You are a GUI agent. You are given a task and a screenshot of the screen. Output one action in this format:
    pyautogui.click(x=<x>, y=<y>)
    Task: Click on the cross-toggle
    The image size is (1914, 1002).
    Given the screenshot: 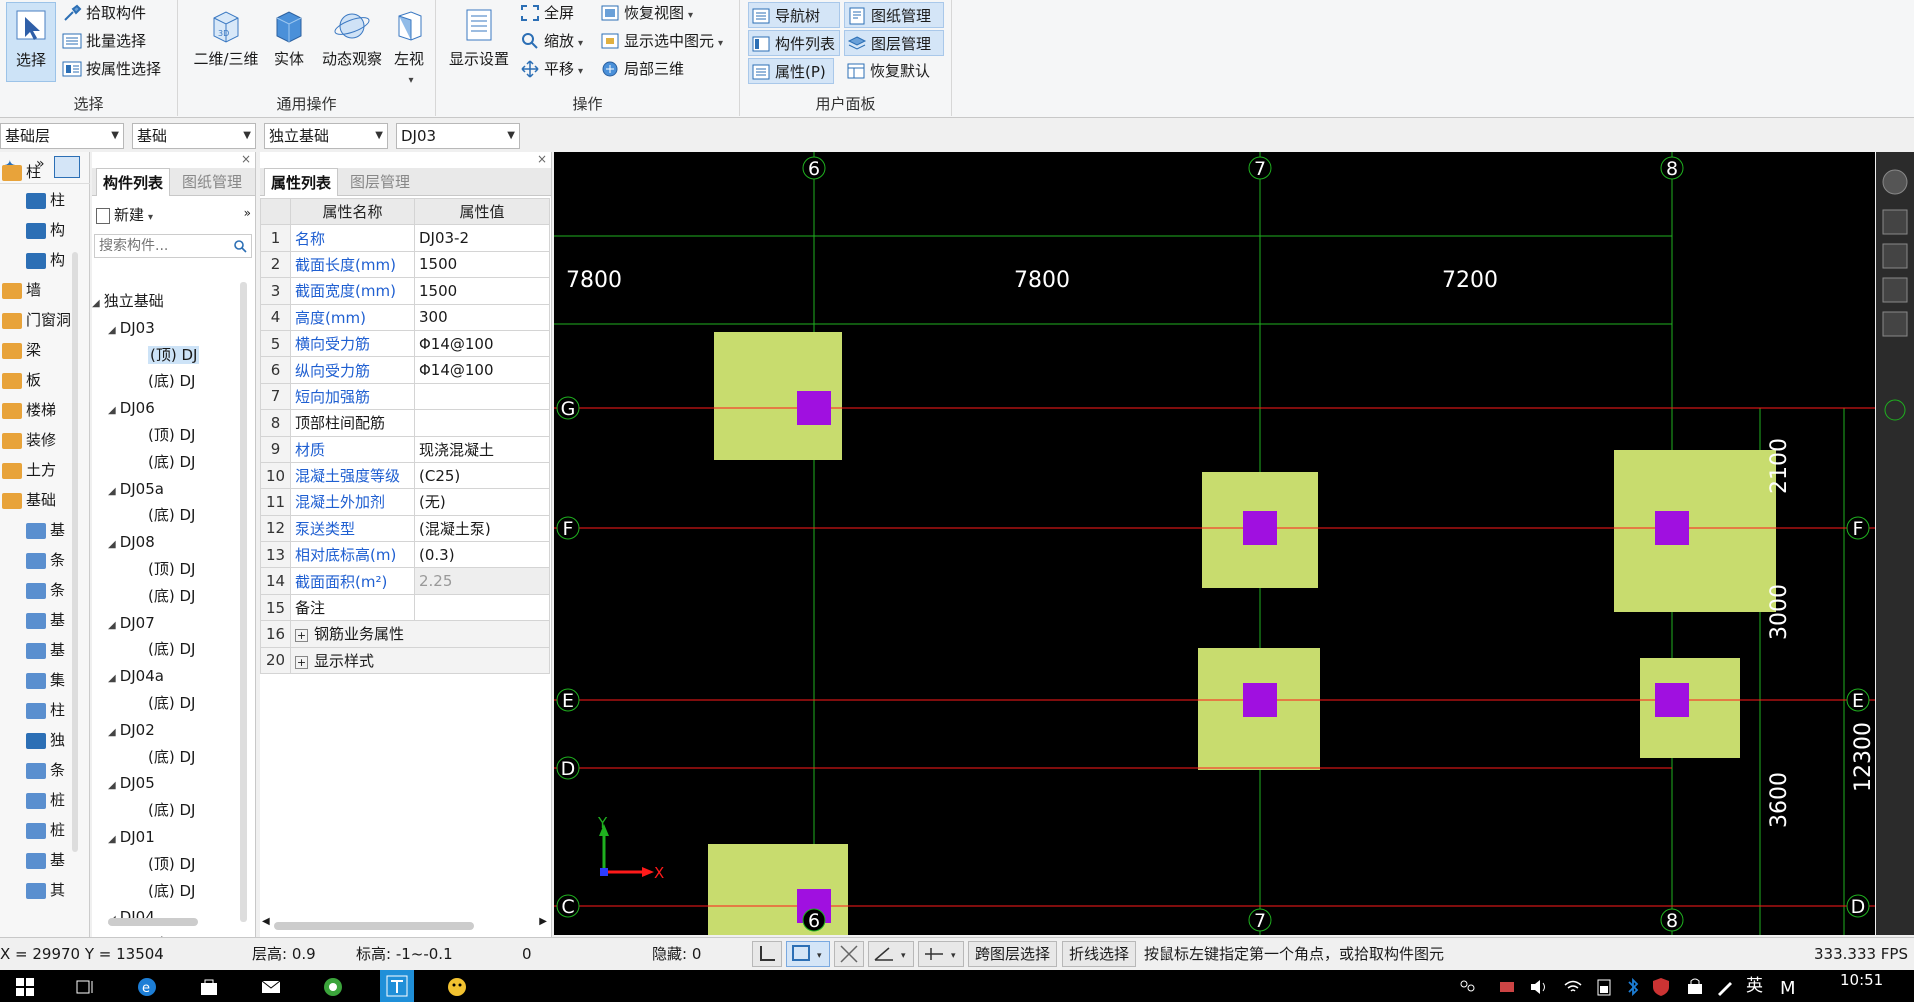 What is the action you would take?
    pyautogui.click(x=849, y=954)
    